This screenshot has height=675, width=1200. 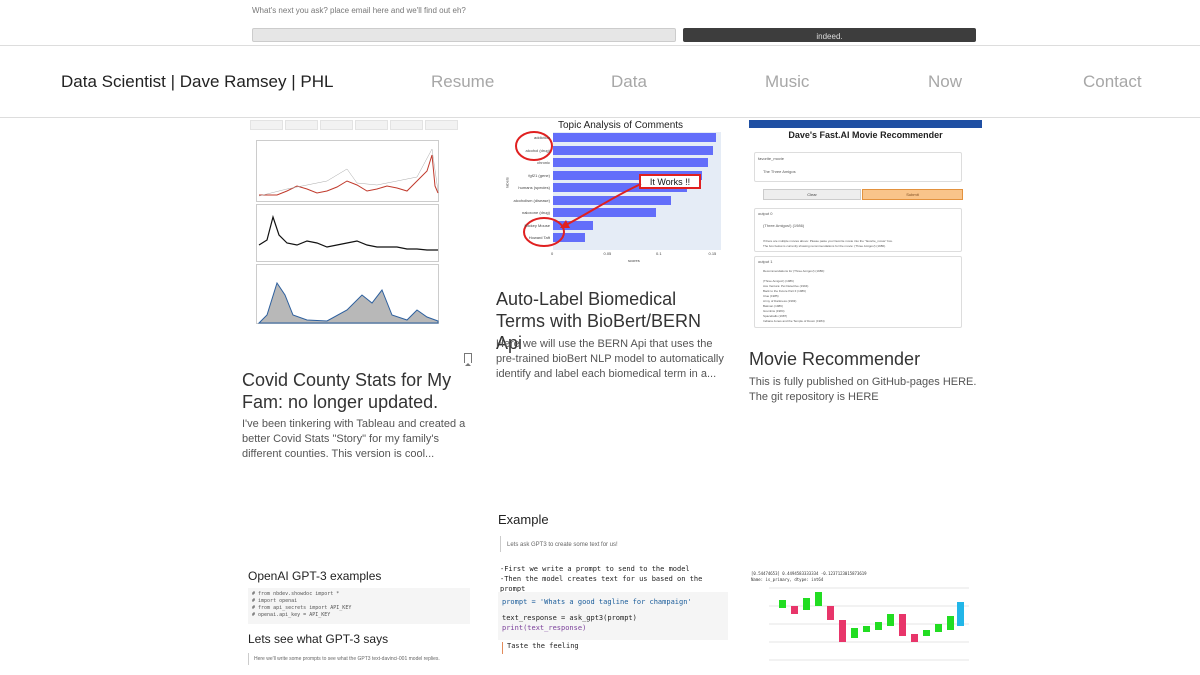 I want to click on topic-bar-label: naloxone (drug), so click(x=535, y=212).